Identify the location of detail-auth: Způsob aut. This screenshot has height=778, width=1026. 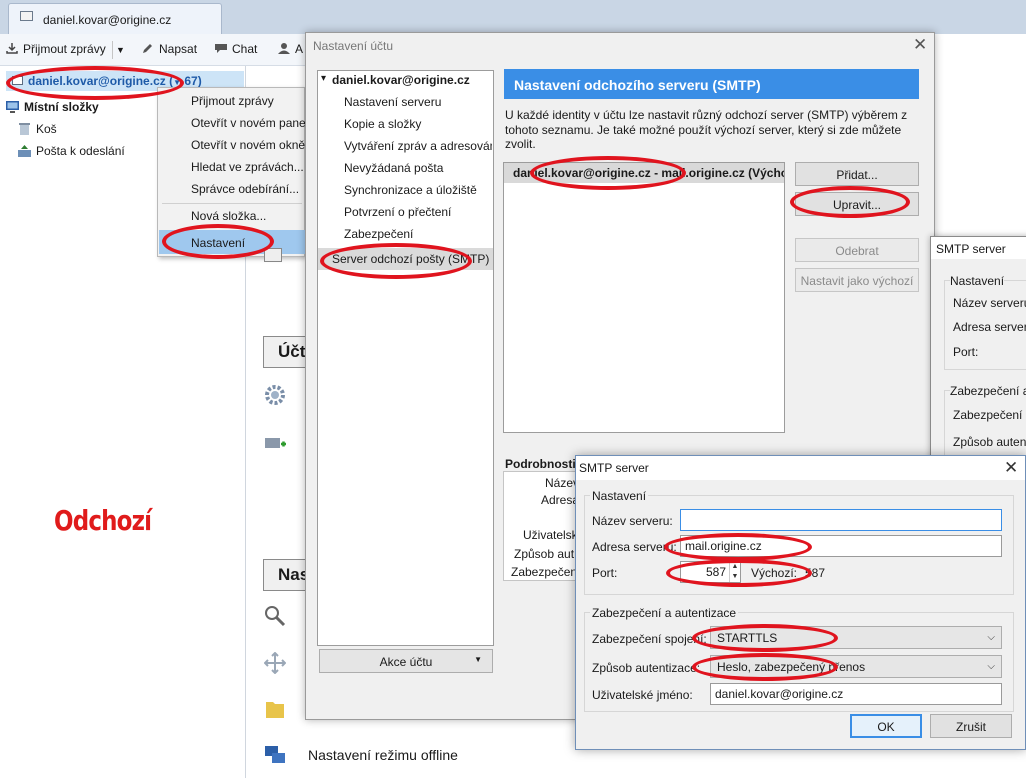
(544, 554).